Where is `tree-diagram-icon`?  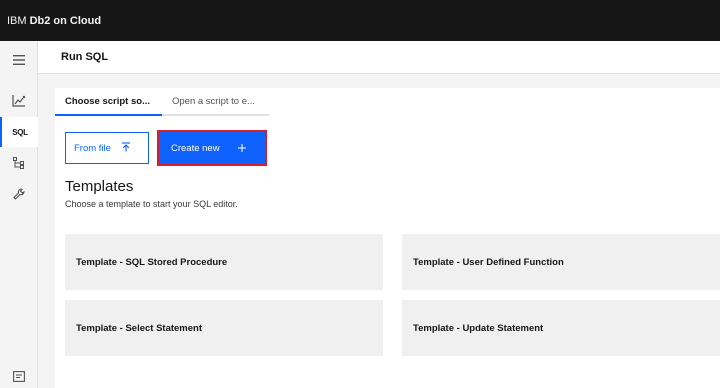 tree-diagram-icon is located at coordinates (19, 163).